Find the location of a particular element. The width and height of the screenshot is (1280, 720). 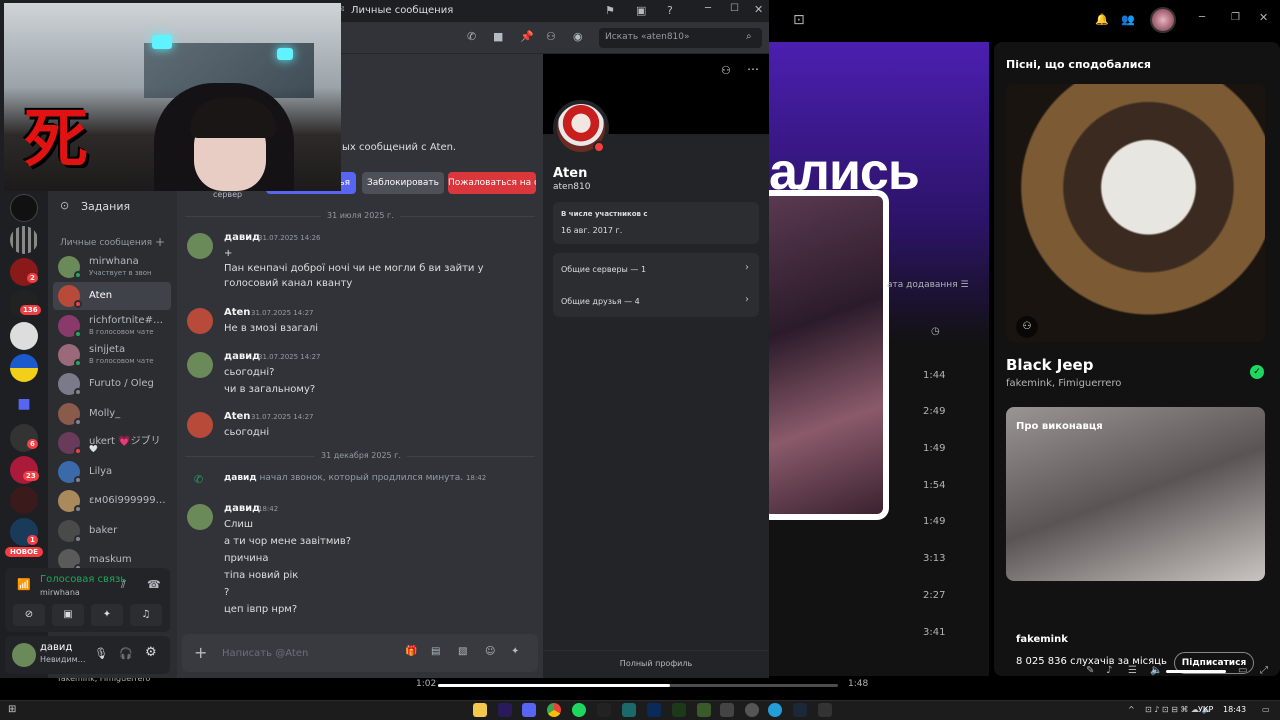

voice-channel: mirwhana is located at coordinates (60, 592).